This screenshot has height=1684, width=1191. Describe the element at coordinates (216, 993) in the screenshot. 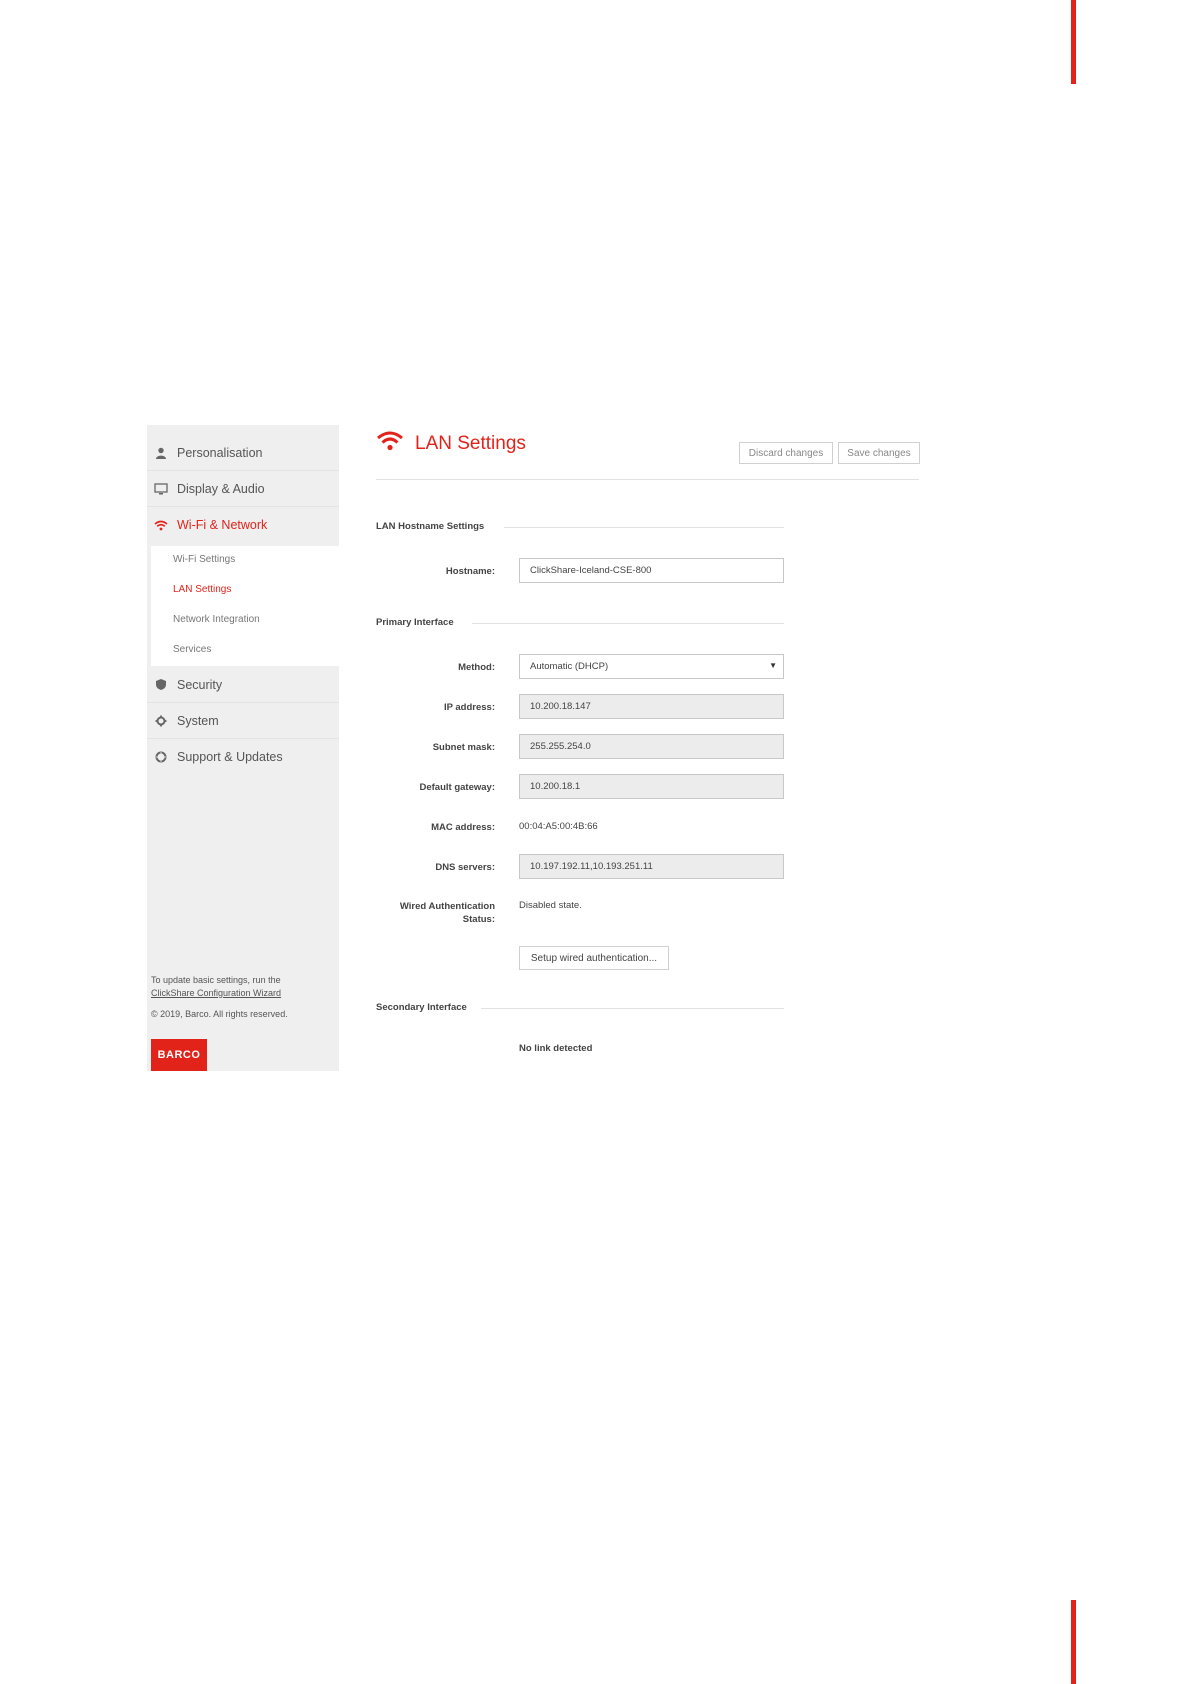

I see `configuration-wizard-link: ClickShare Configuration Wizard` at that location.